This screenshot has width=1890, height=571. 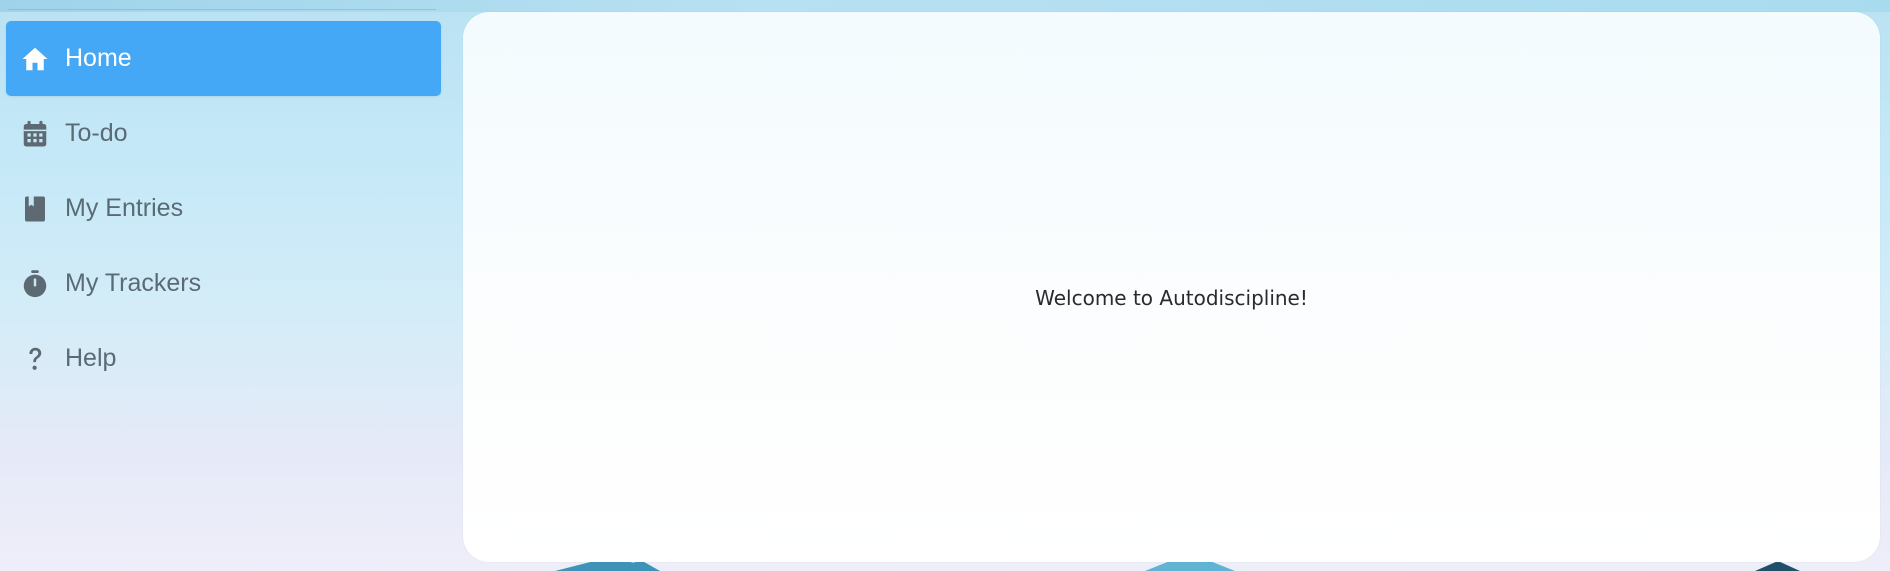 I want to click on sidebar-item-my-entries: My Entries, so click(x=223, y=208).